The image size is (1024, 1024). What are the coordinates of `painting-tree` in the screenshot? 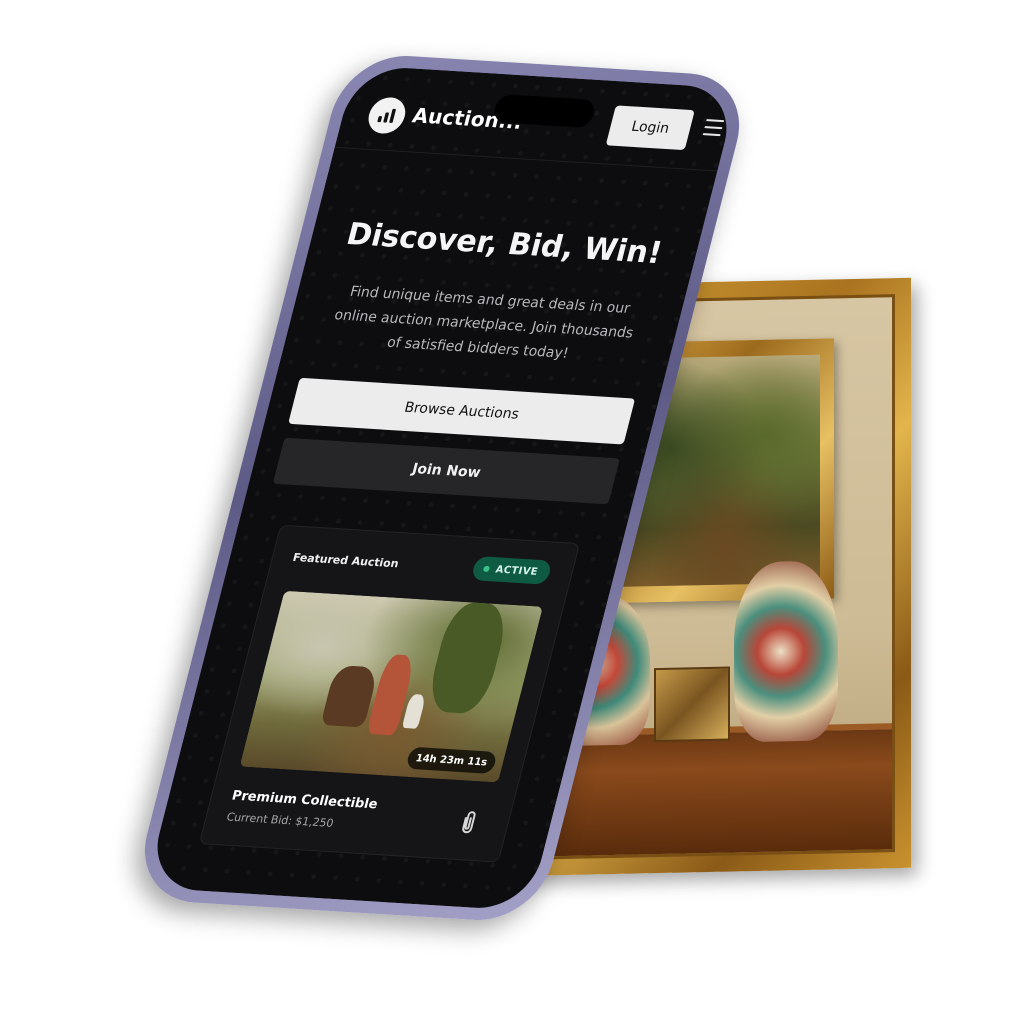 It's located at (468, 658).